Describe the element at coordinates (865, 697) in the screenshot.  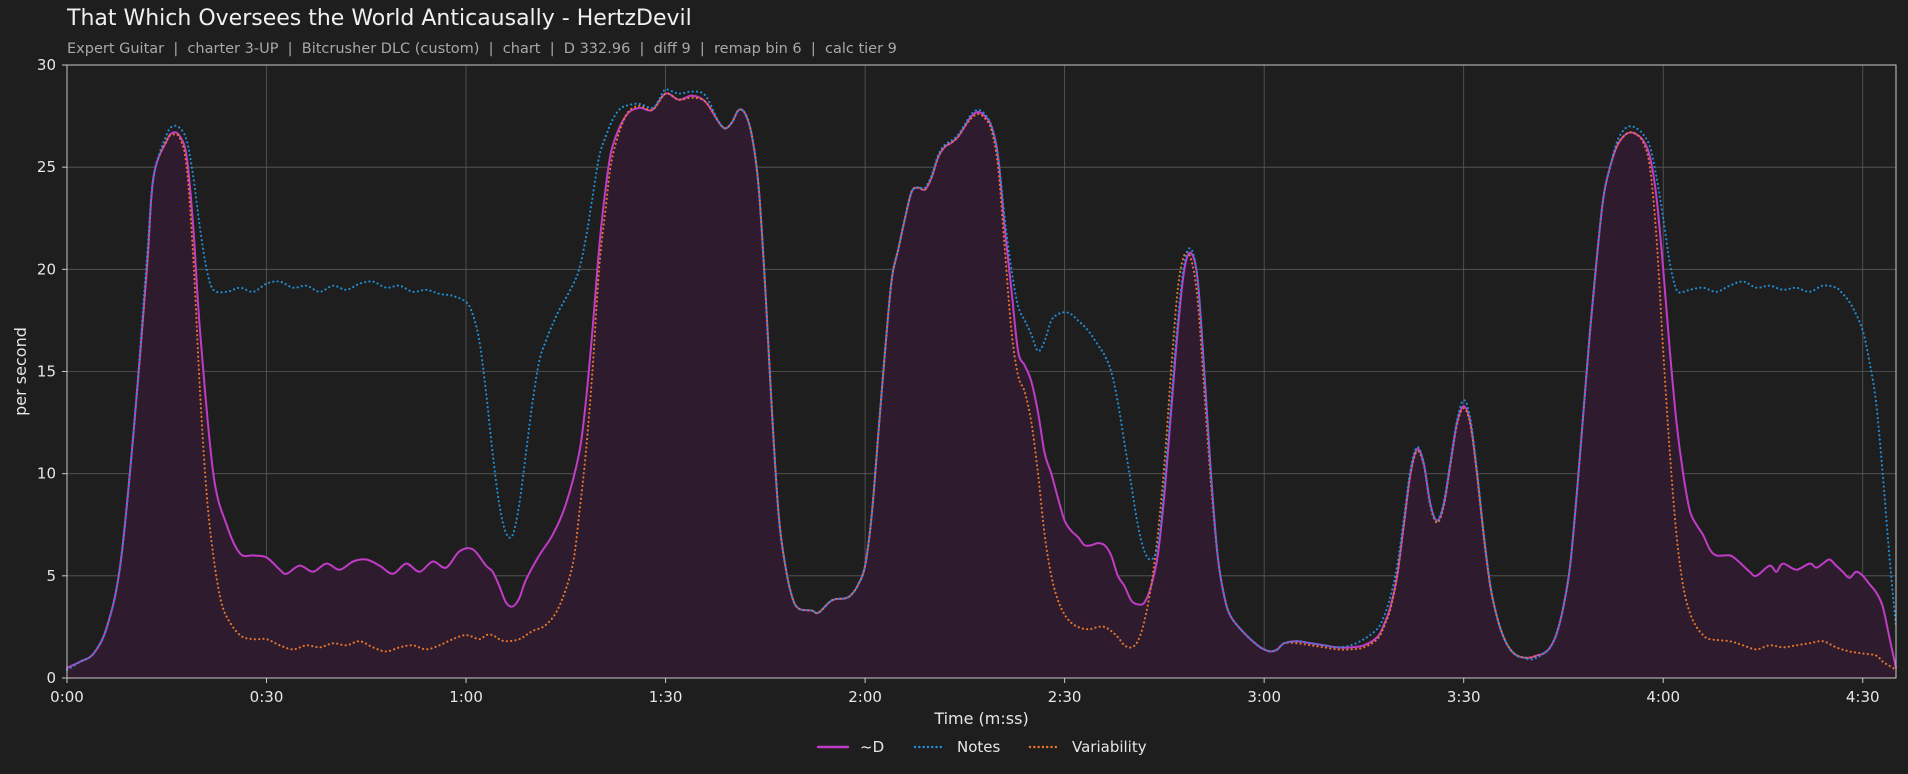
I see `x-tick-label: 2:00` at that location.